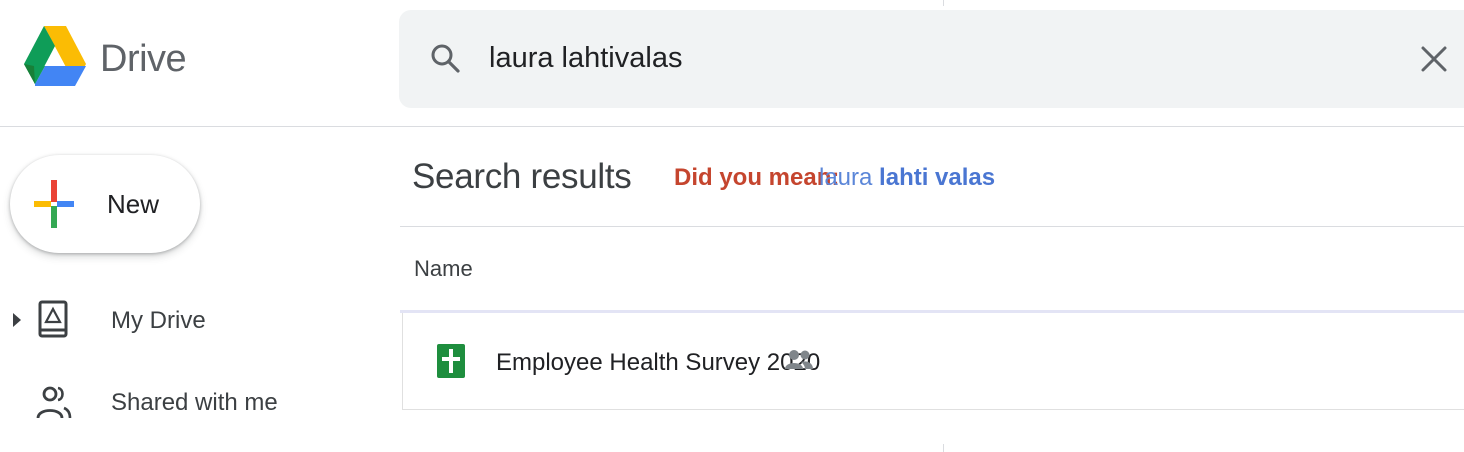 The width and height of the screenshot is (1464, 452). What do you see at coordinates (451, 361) in the screenshot?
I see `google-sheets-icon` at bounding box center [451, 361].